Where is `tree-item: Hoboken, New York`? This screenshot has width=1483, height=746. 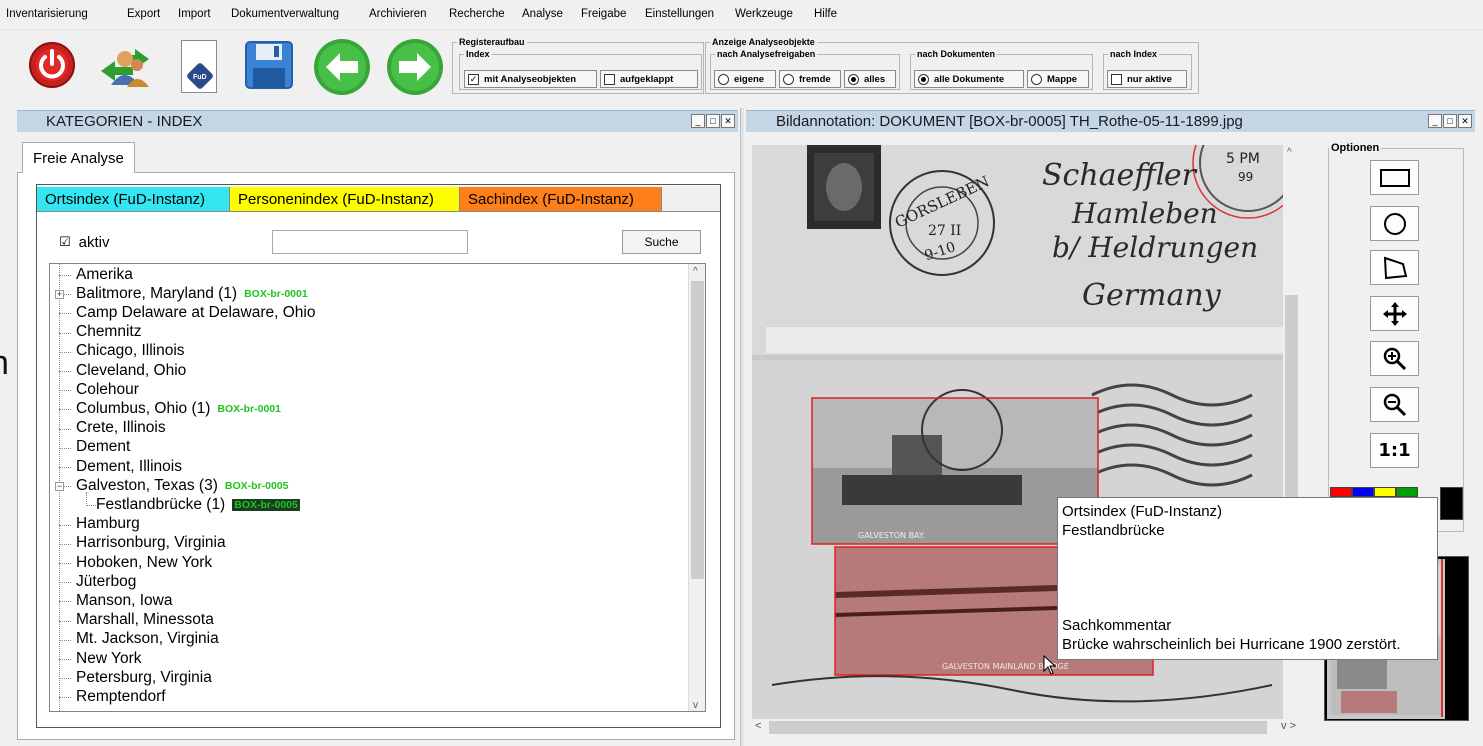 tree-item: Hoboken, New York is located at coordinates (144, 562).